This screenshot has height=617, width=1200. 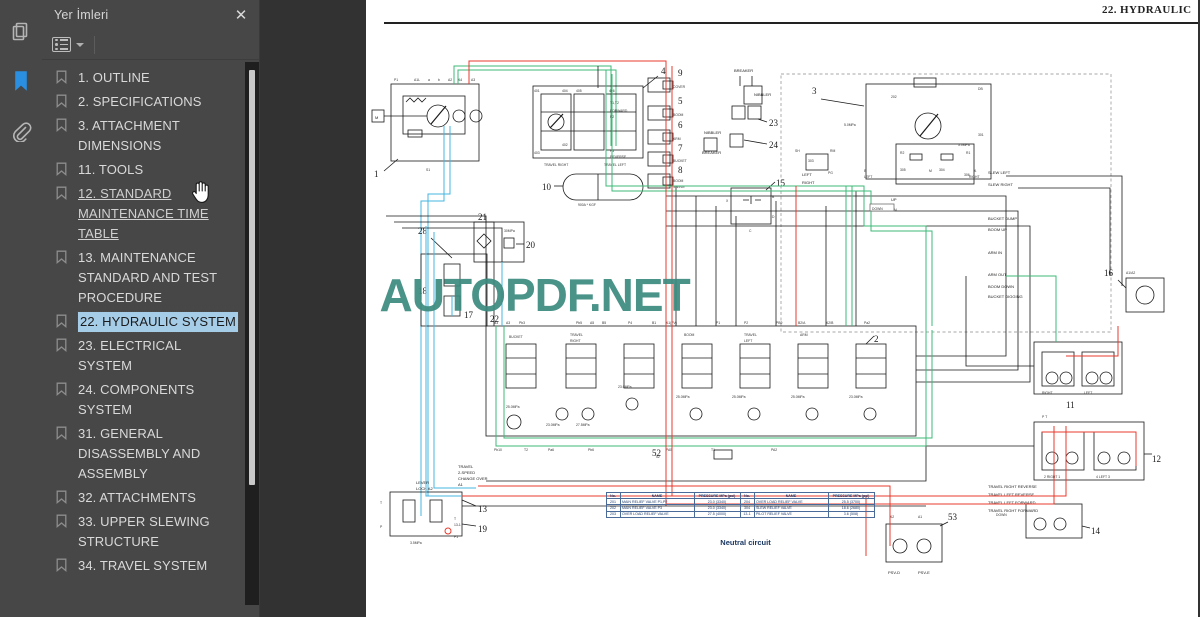 What do you see at coordinates (997, 274) in the screenshot?
I see `svg-text: ARM OUT` at bounding box center [997, 274].